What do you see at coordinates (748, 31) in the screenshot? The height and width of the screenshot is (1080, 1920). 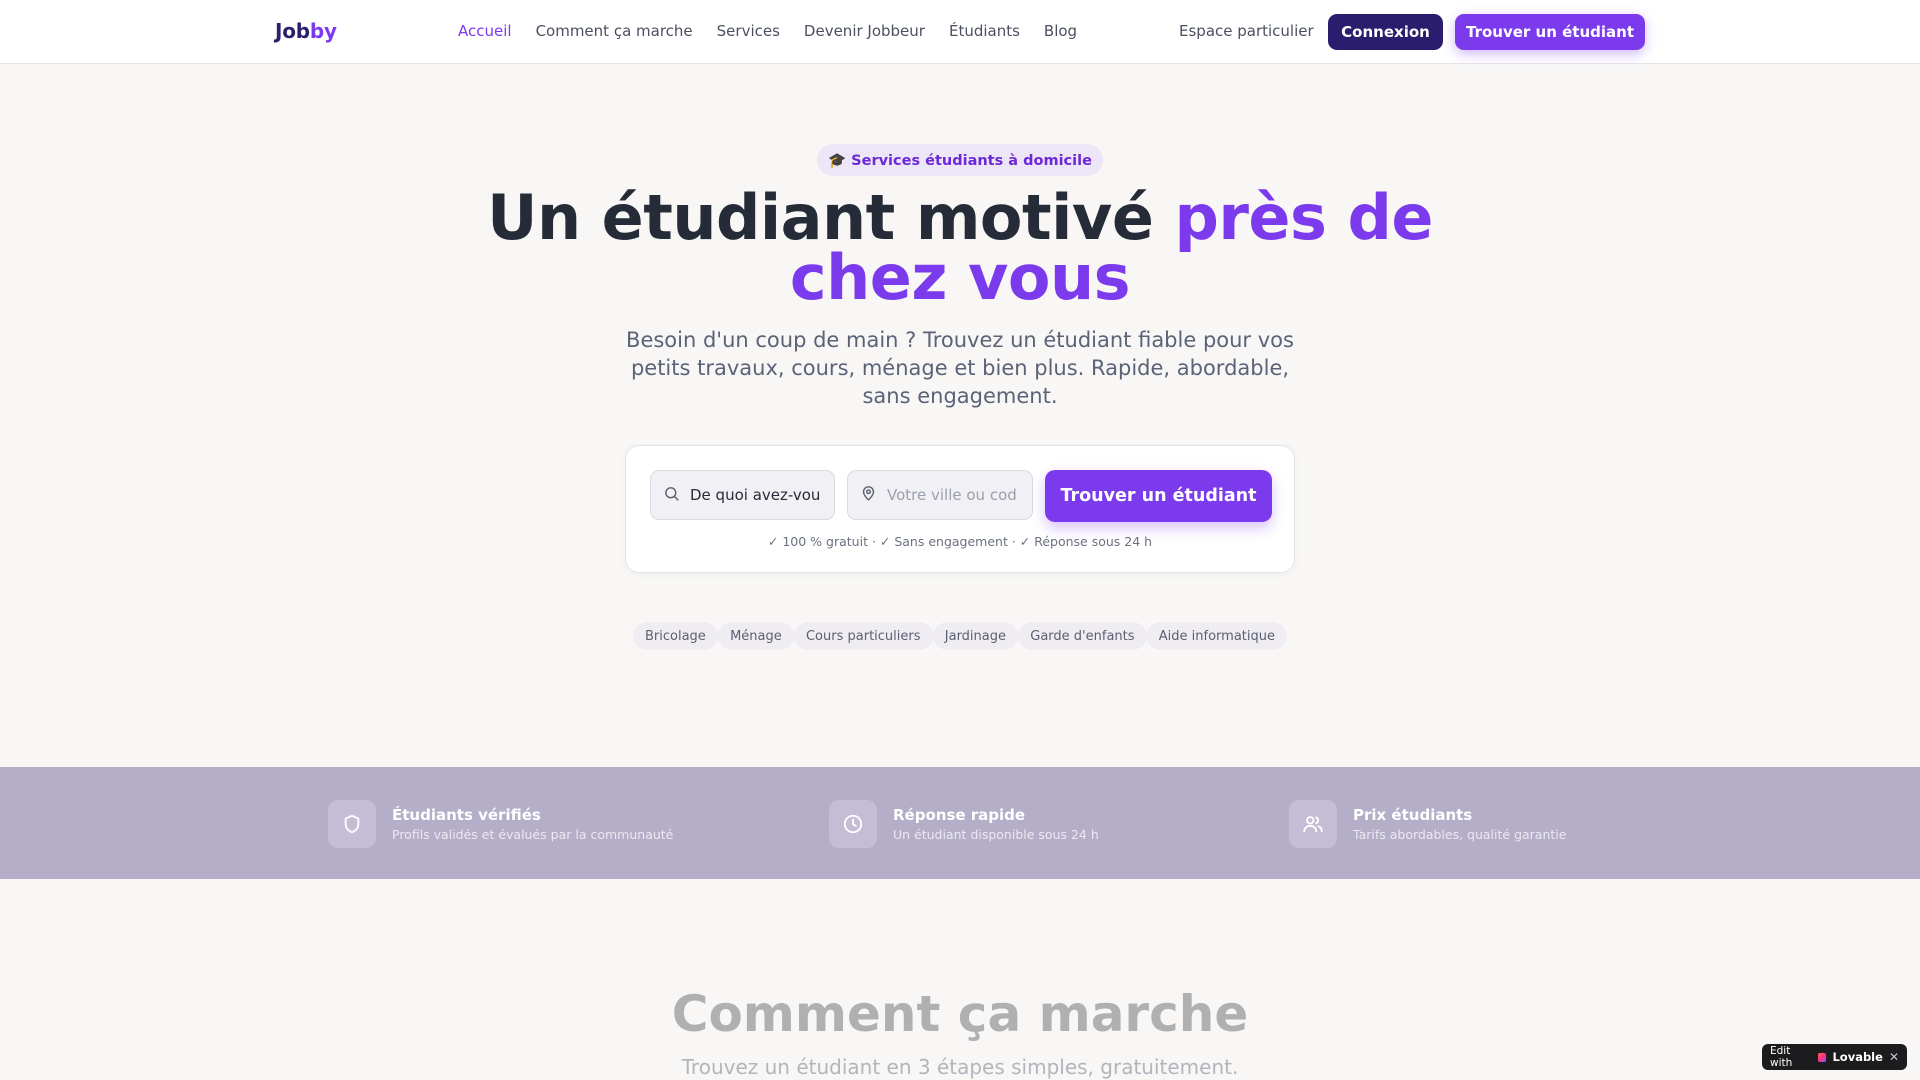 I see `nav-link-services: Services` at bounding box center [748, 31].